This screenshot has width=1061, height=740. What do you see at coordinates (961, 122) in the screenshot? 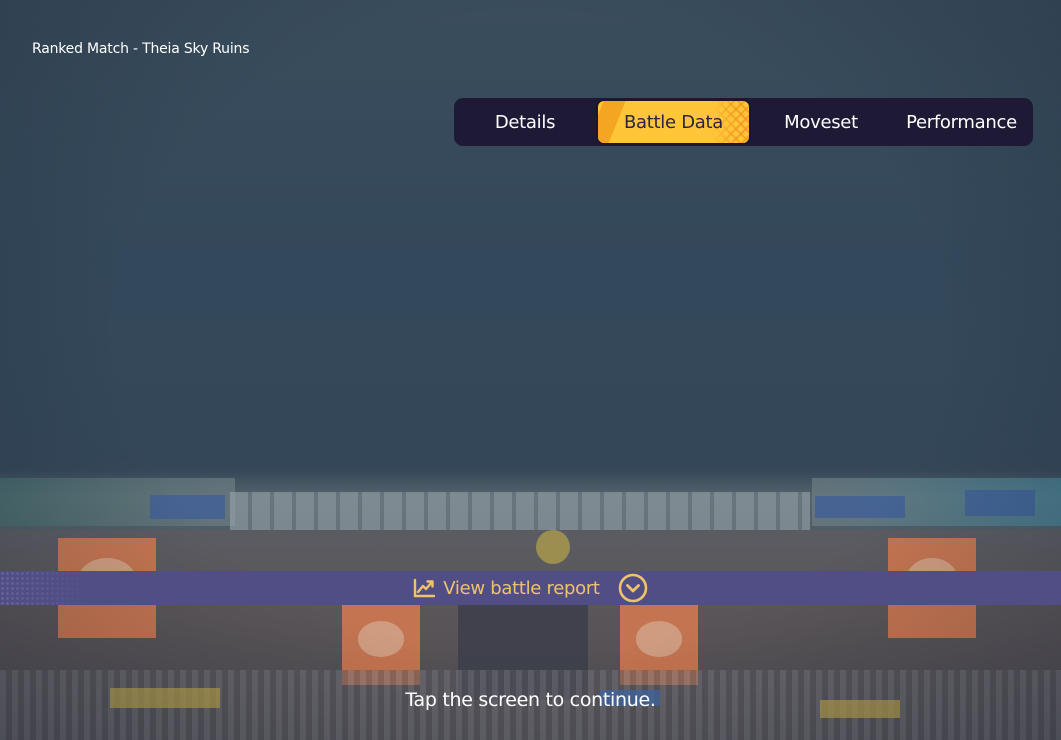
I see `tab-performance: Performance` at bounding box center [961, 122].